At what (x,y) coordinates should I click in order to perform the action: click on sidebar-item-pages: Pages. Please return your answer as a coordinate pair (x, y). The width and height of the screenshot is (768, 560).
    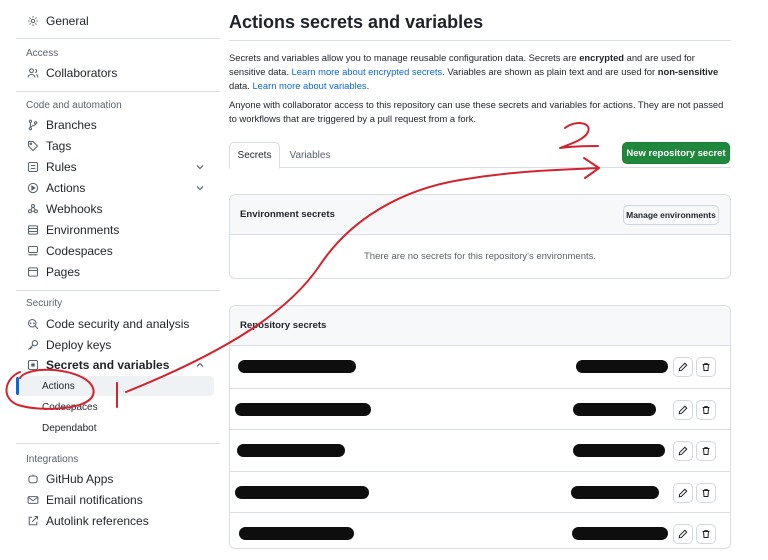
    Looking at the image, I should click on (115, 272).